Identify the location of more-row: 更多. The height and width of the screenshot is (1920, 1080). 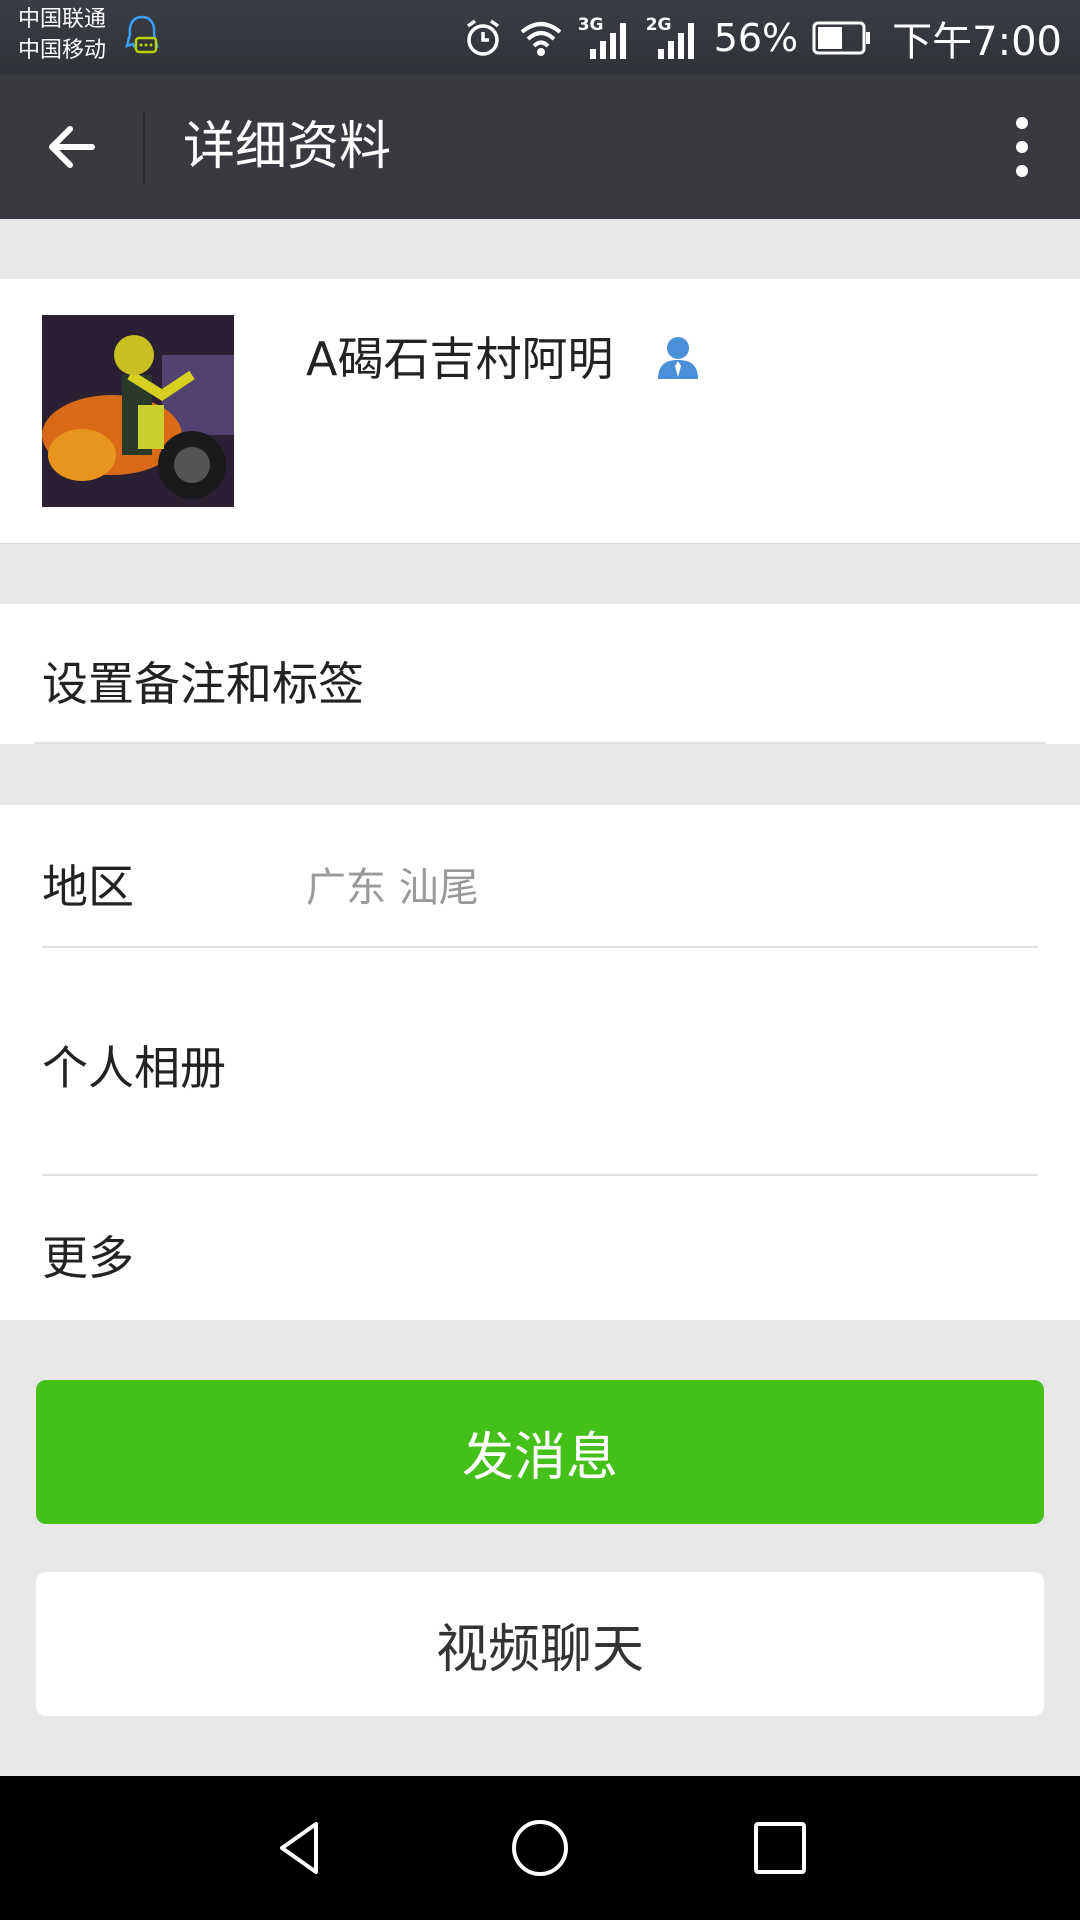
(540, 1248).